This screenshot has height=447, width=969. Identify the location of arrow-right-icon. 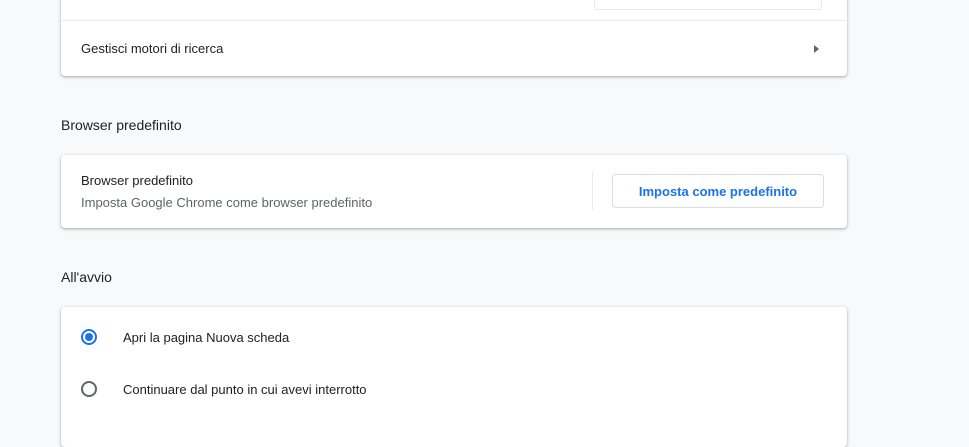
(816, 48).